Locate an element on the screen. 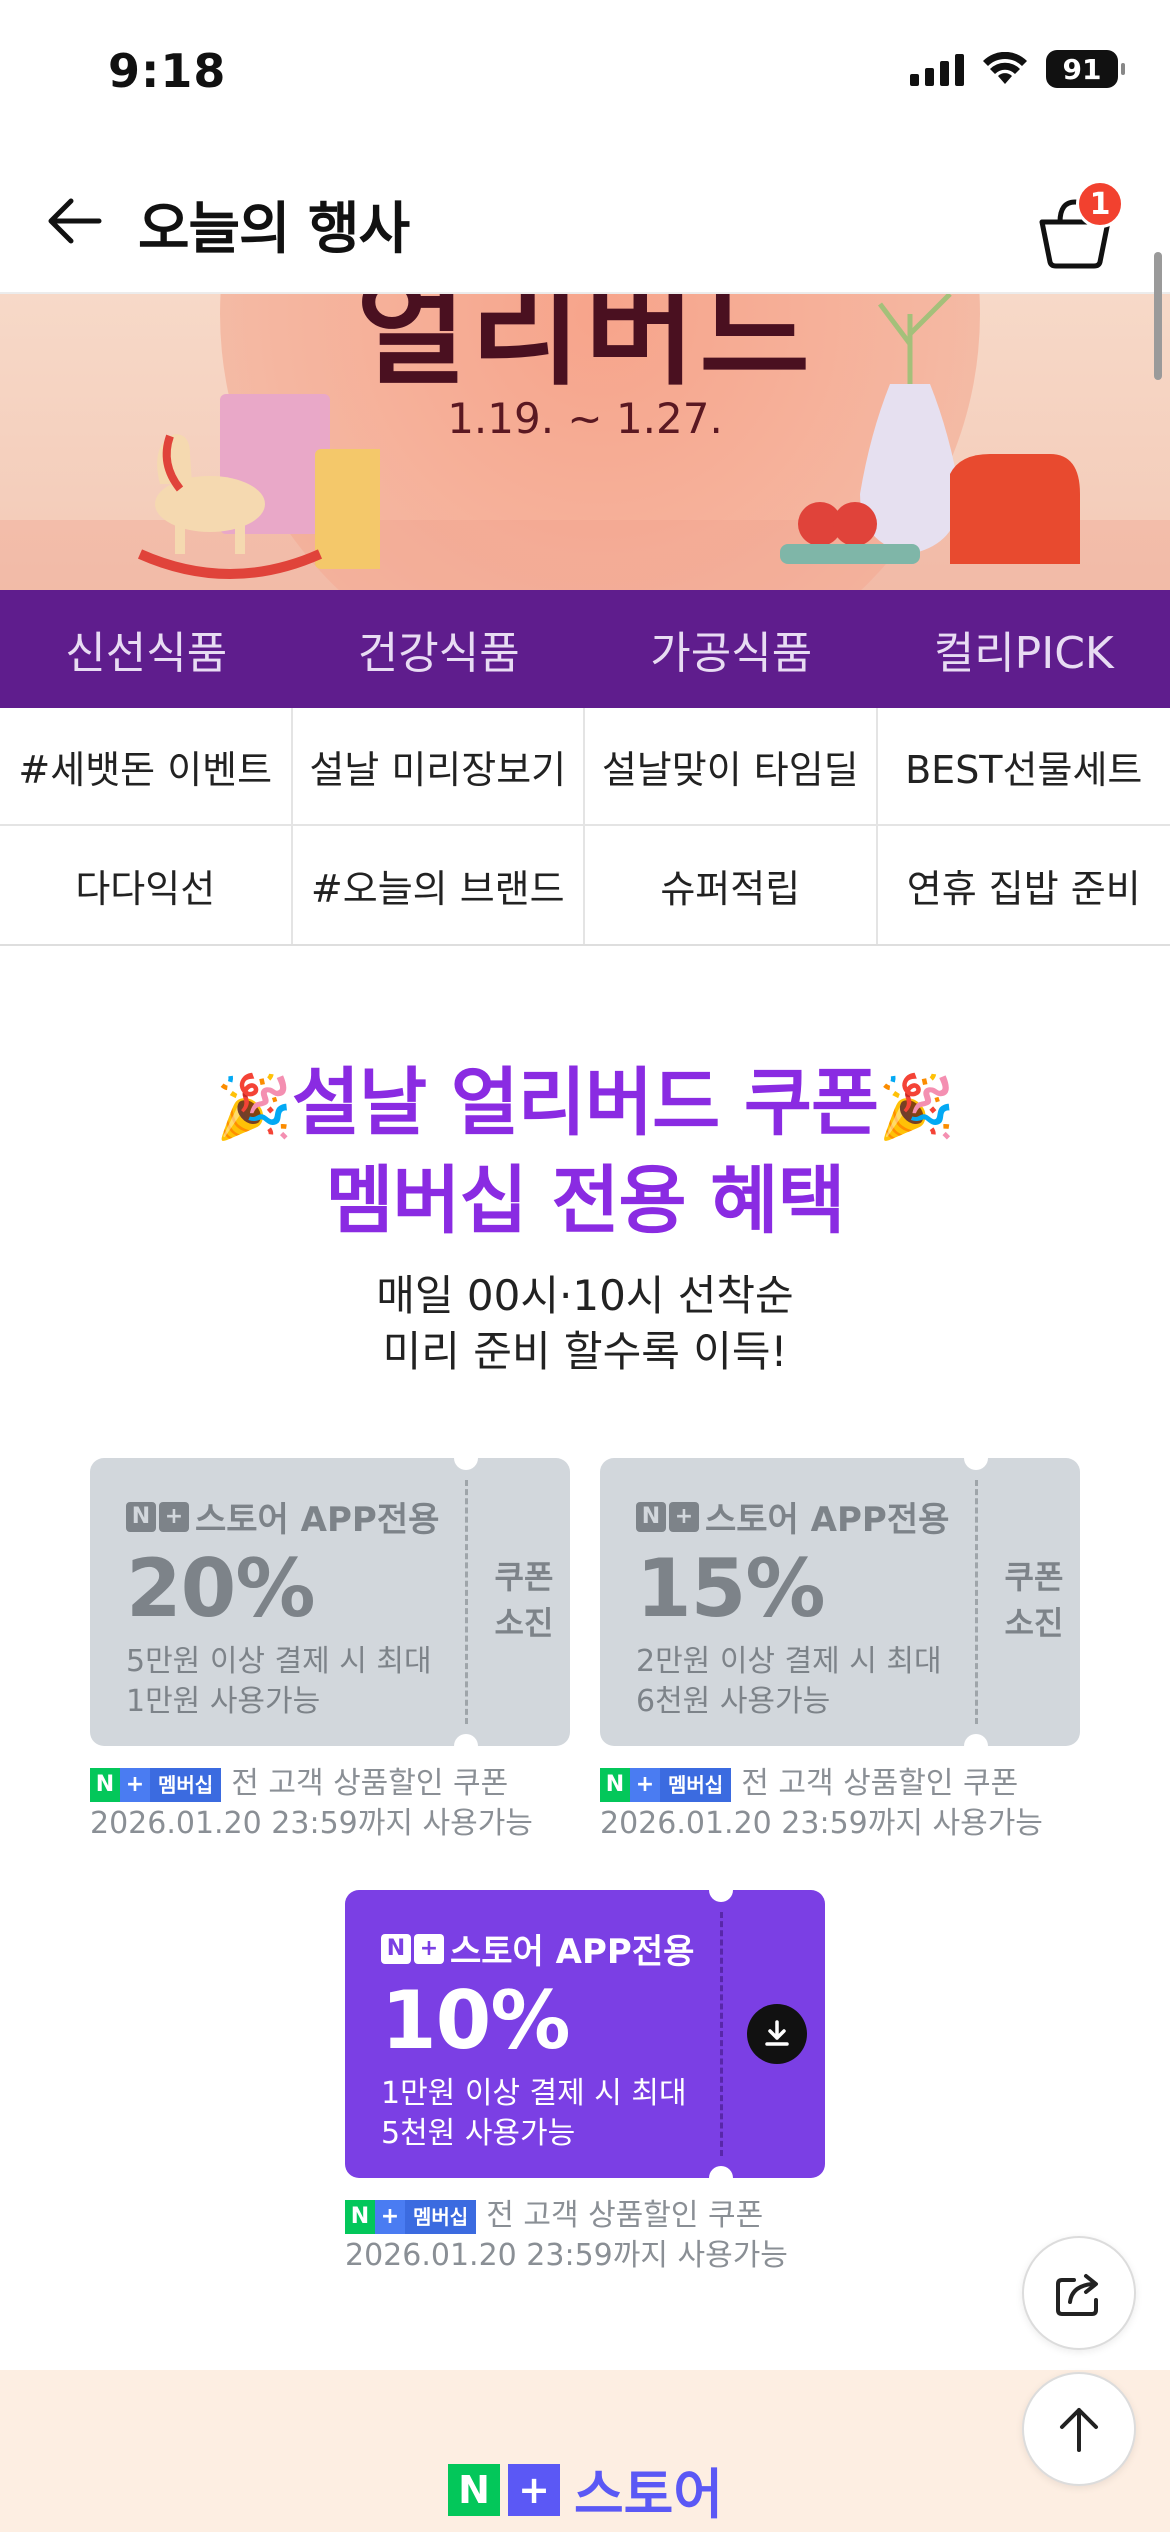 This screenshot has height=2532, width=1170. tab-processed-food: 가공식품 is located at coordinates (731, 649).